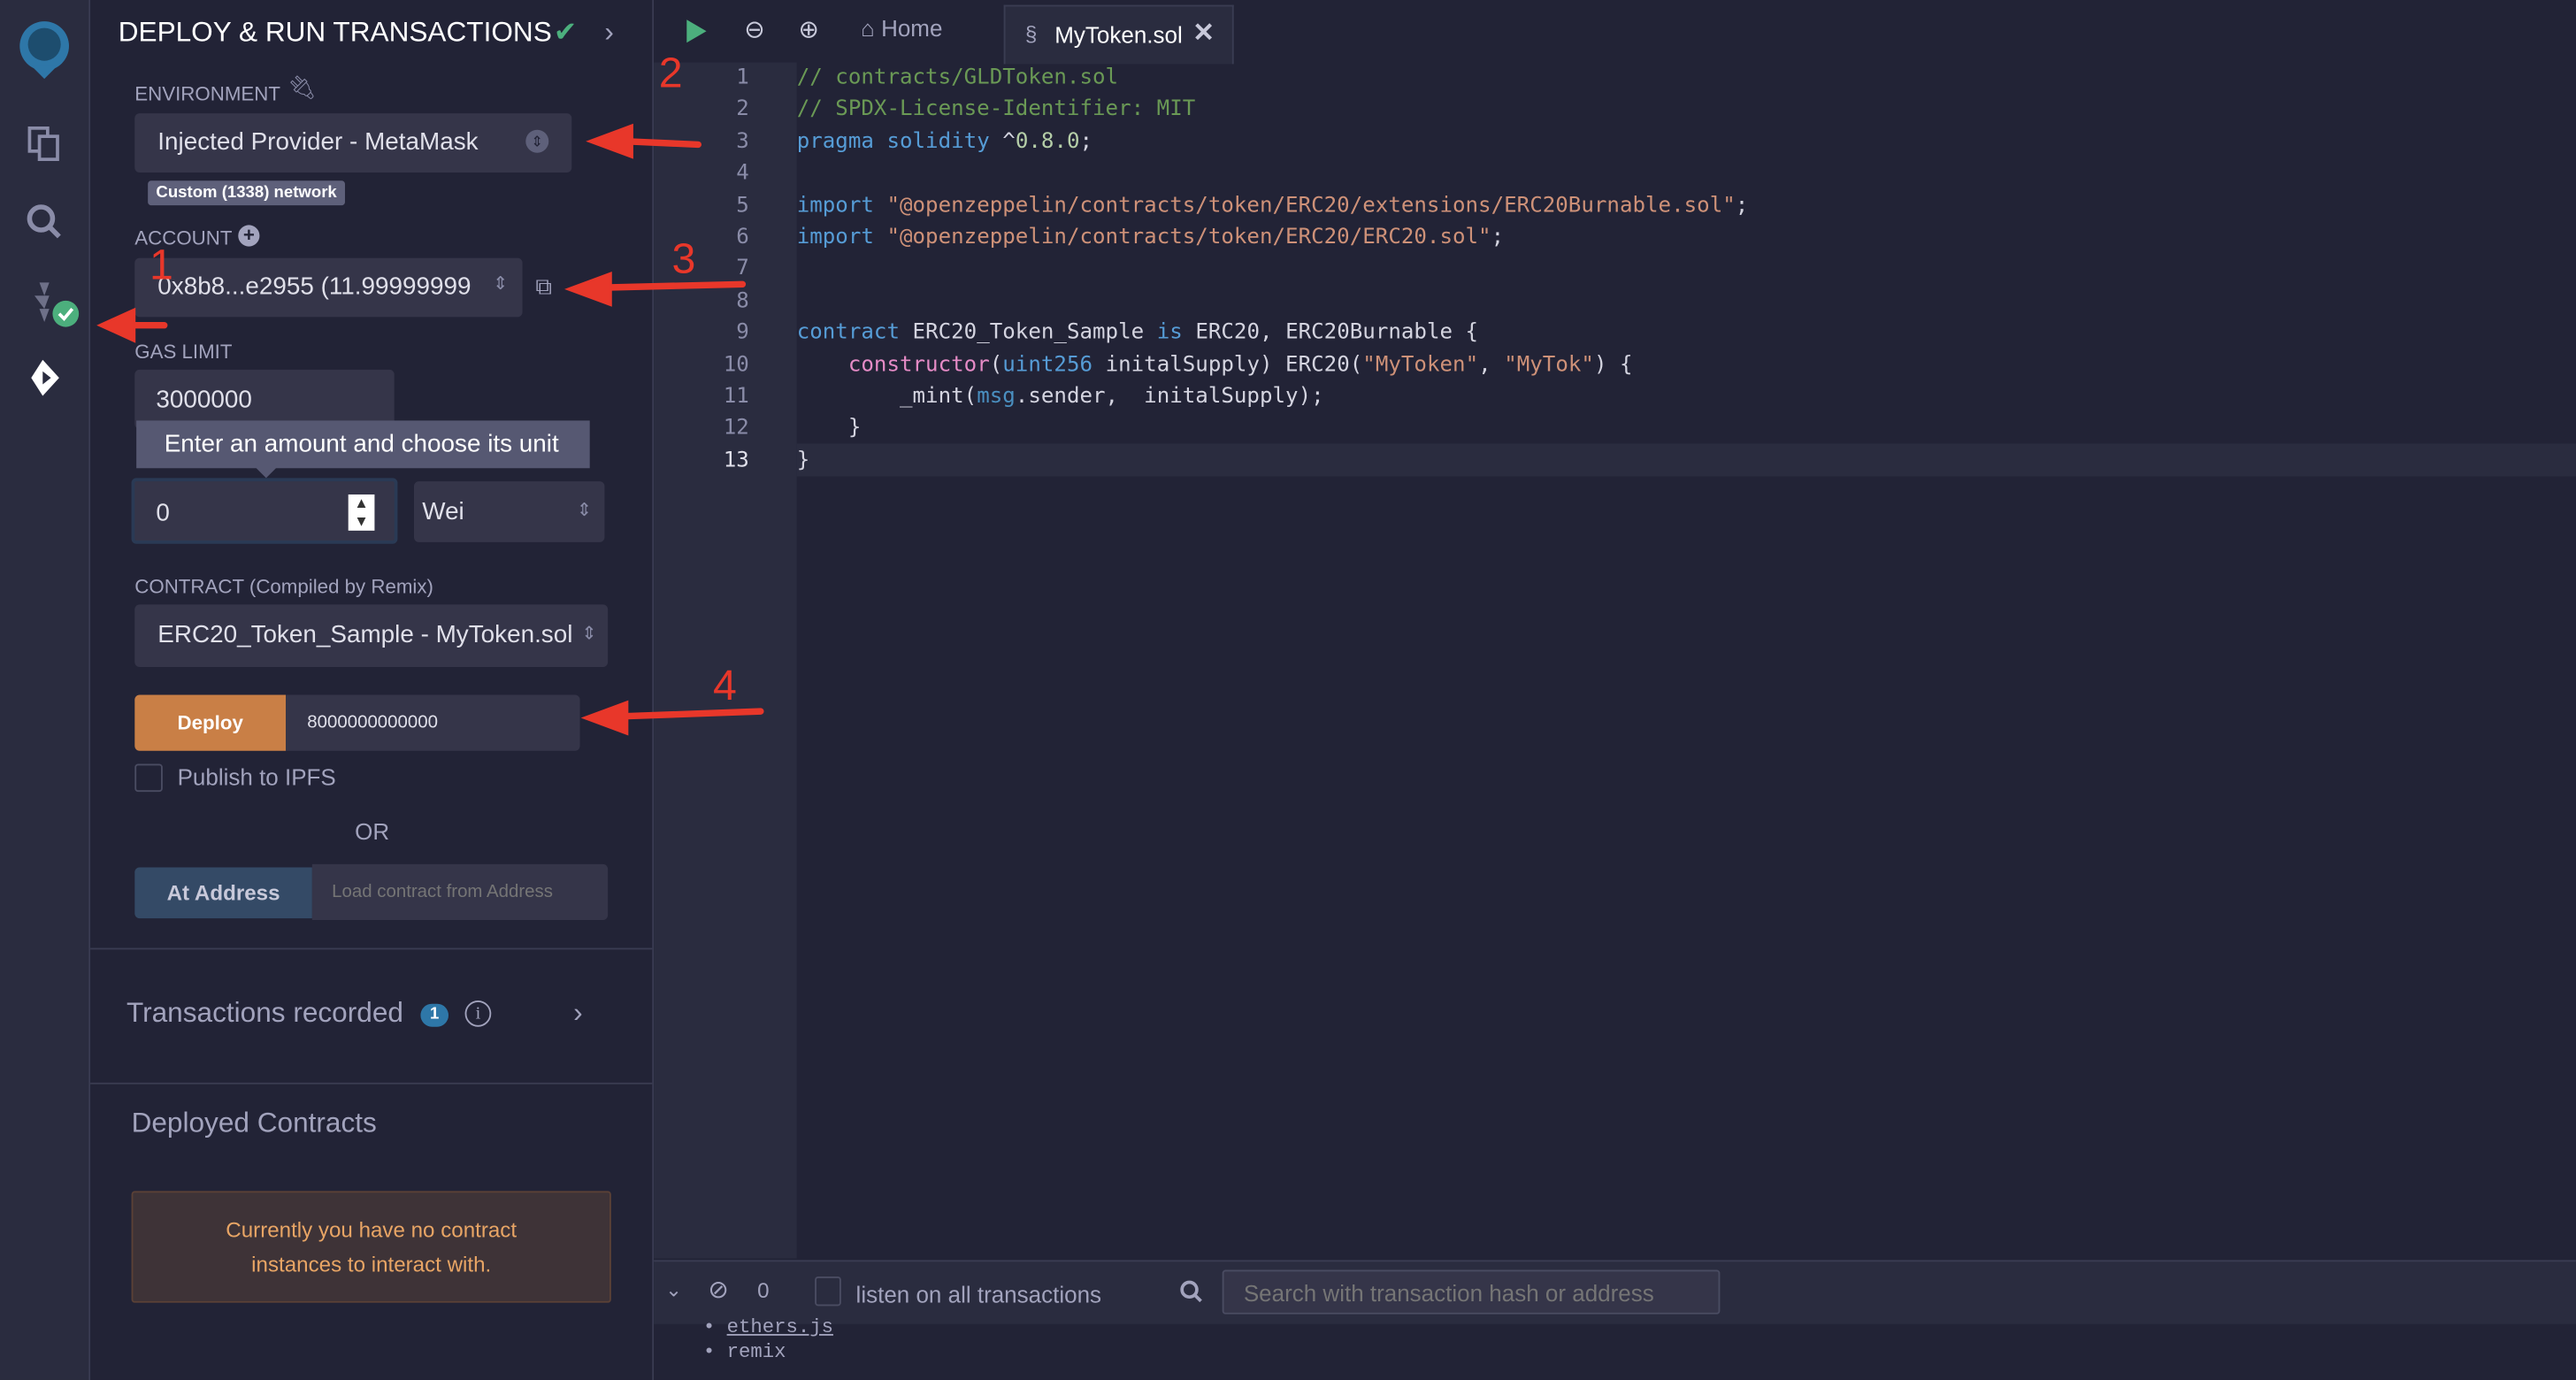 The height and width of the screenshot is (1380, 2576). Describe the element at coordinates (780, 1327) in the screenshot. I see `ethers-link: ethers.js` at that location.